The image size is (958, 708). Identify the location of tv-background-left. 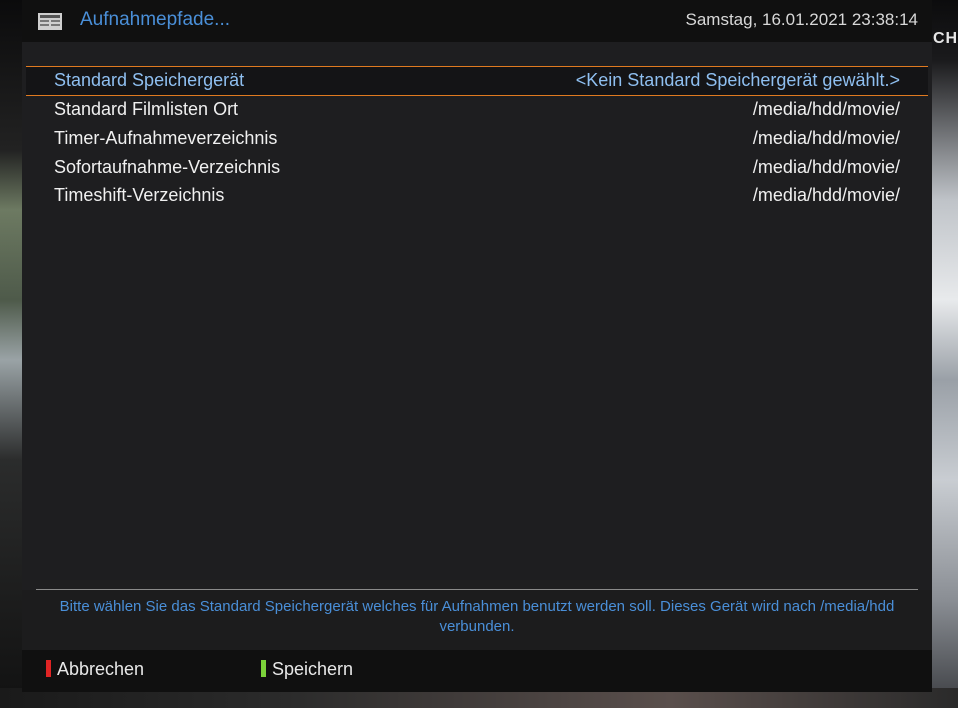
(11, 354).